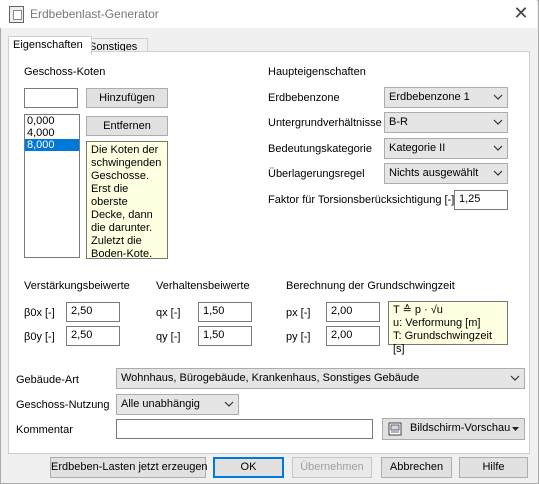 The width and height of the screenshot is (539, 484). I want to click on geschoss-koten-heading: Geschoss-Koten, so click(65, 72).